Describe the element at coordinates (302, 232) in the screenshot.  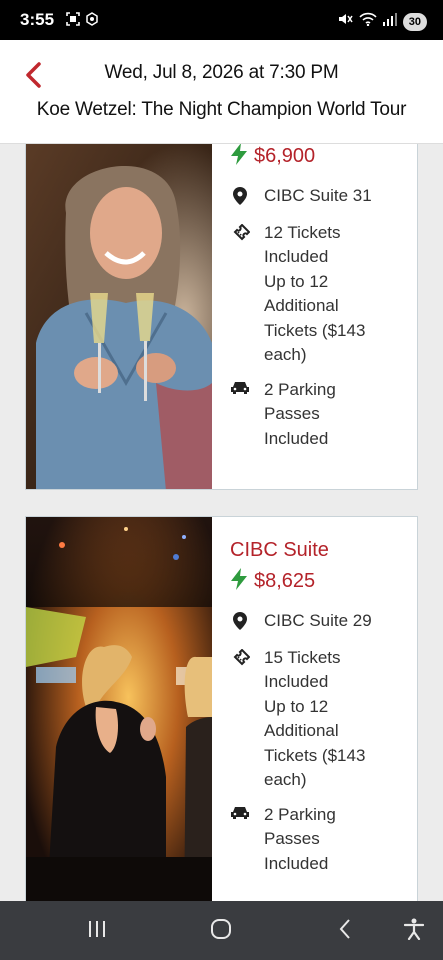
I see `tickets-line: 12 Tickets` at that location.